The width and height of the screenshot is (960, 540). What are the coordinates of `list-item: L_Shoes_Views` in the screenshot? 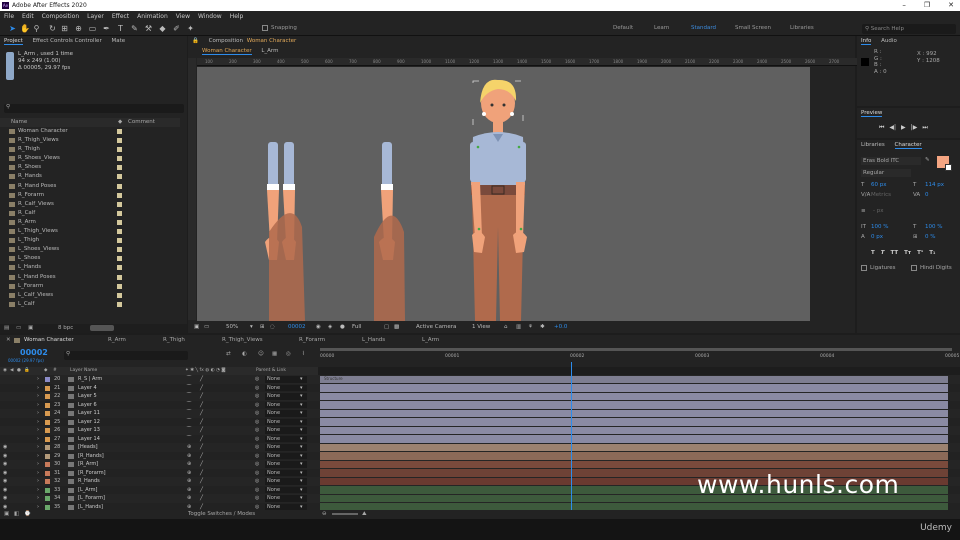 It's located at (90, 249).